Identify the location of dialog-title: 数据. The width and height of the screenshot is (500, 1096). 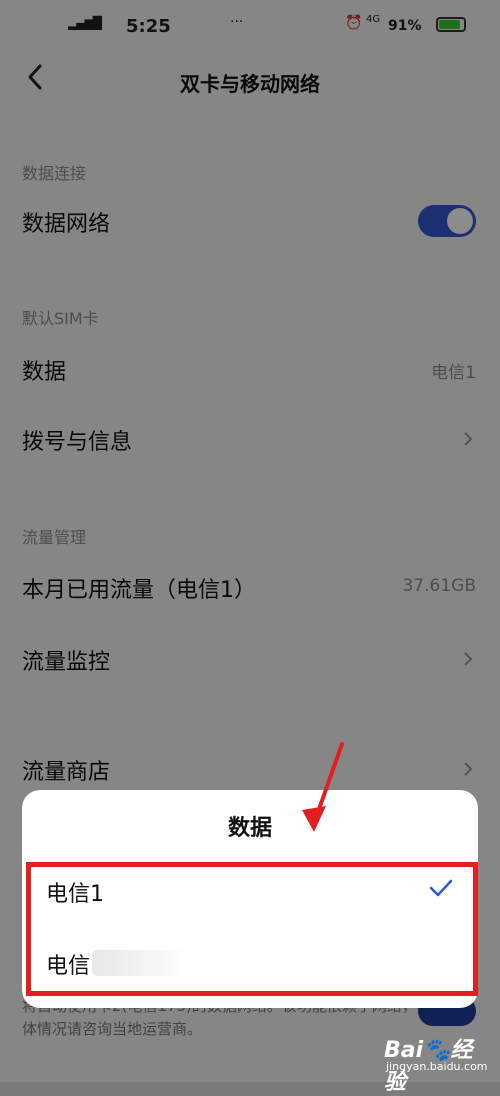
(249, 828).